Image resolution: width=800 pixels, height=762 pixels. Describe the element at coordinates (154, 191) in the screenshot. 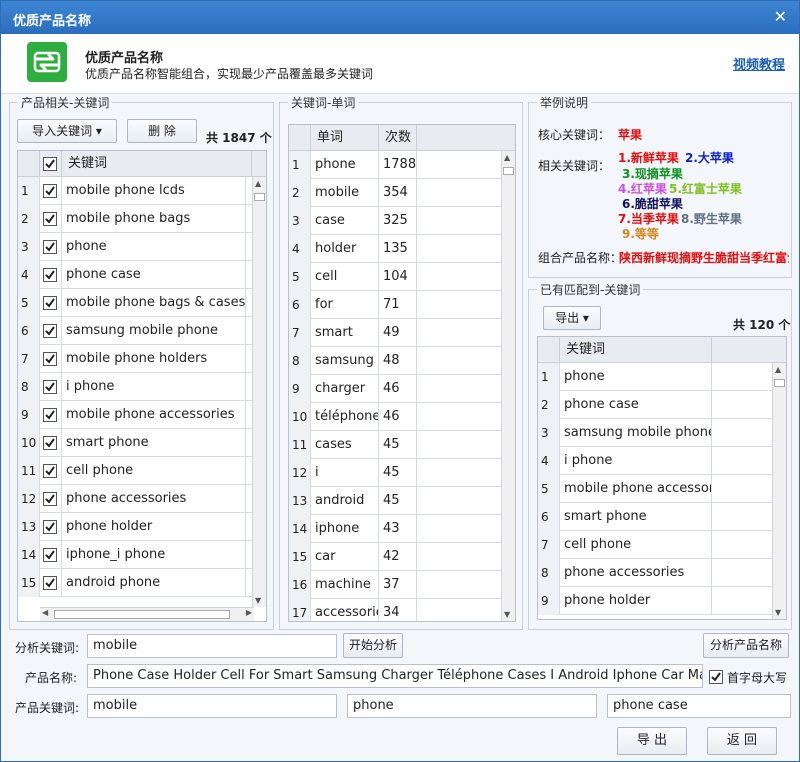

I see `keyword-cell: mobile phone lcds` at that location.